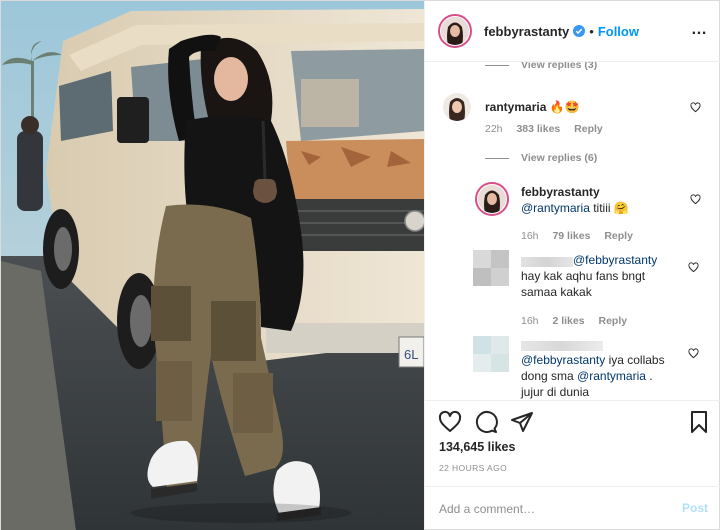  What do you see at coordinates (559, 158) in the screenshot?
I see `view-replies-label-2: View replies (6)` at bounding box center [559, 158].